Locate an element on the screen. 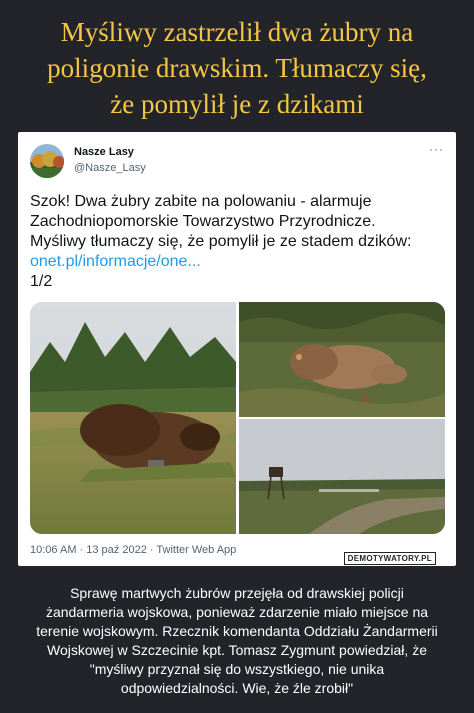  headline-line-2: poligonie drawskim. Tłumaczy się, is located at coordinates (237, 68).